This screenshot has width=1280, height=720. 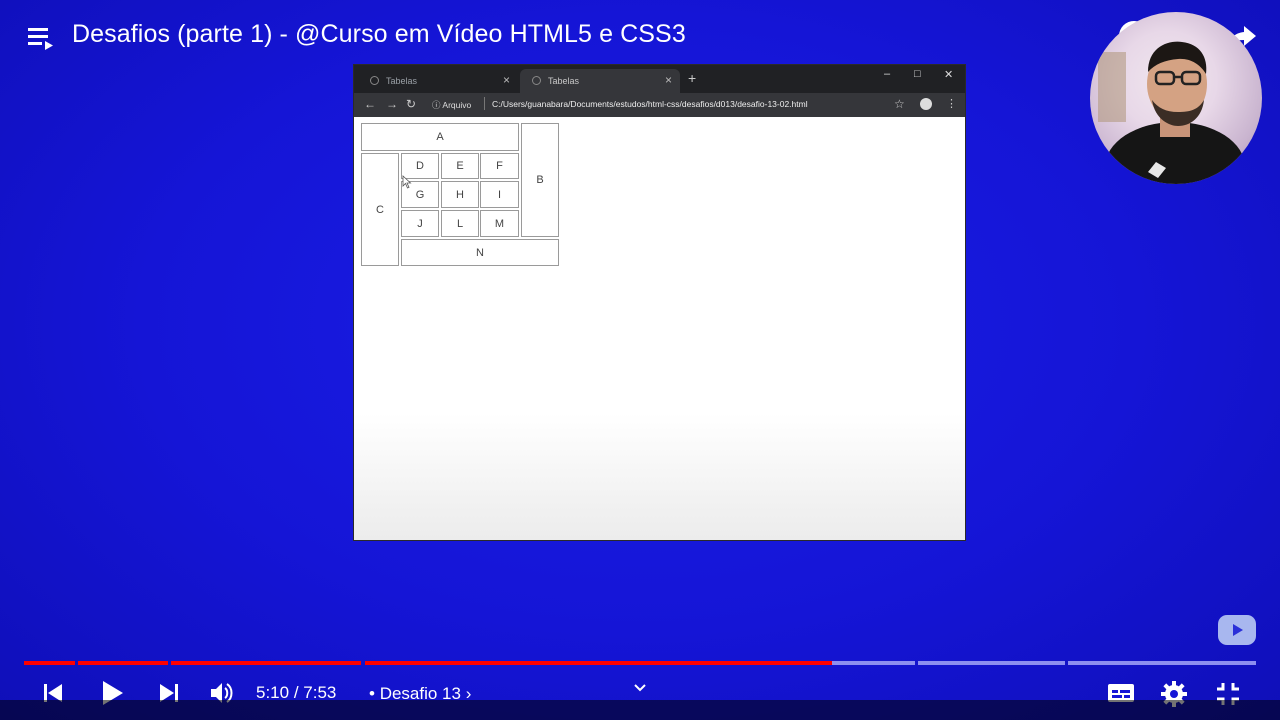 I want to click on table-cell-b: B, so click(x=540, y=180).